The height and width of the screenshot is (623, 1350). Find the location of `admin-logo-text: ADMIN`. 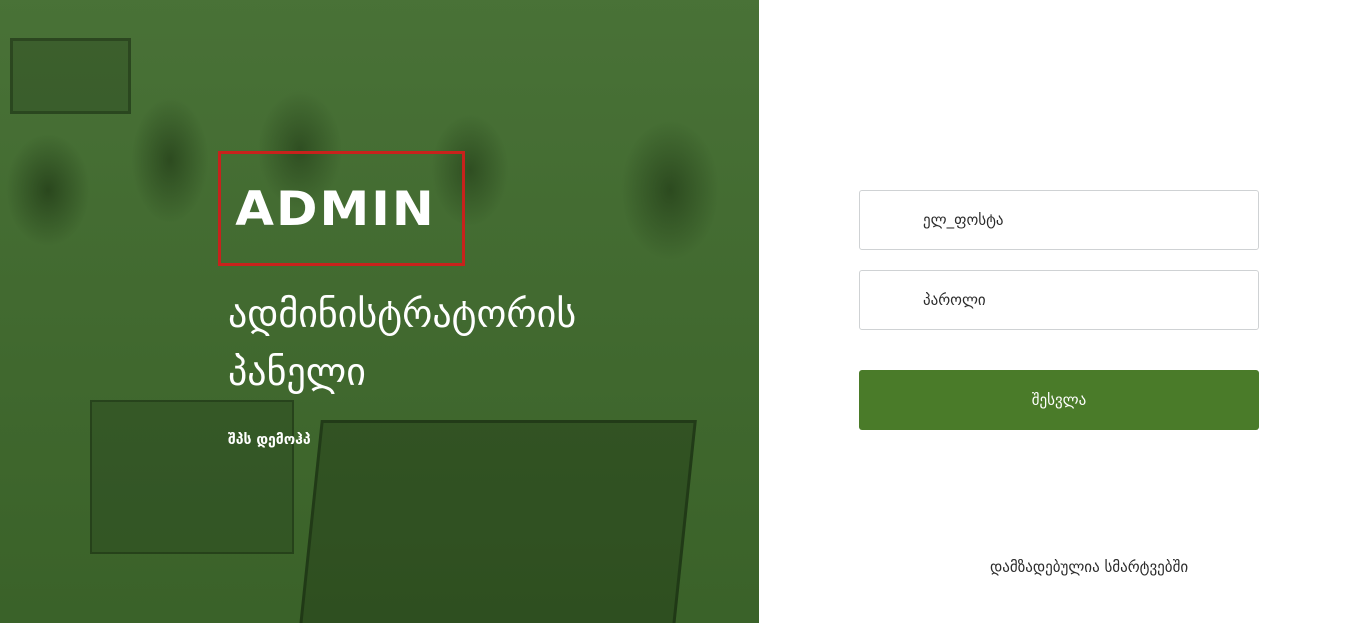

admin-logo-text: ADMIN is located at coordinates (335, 208).